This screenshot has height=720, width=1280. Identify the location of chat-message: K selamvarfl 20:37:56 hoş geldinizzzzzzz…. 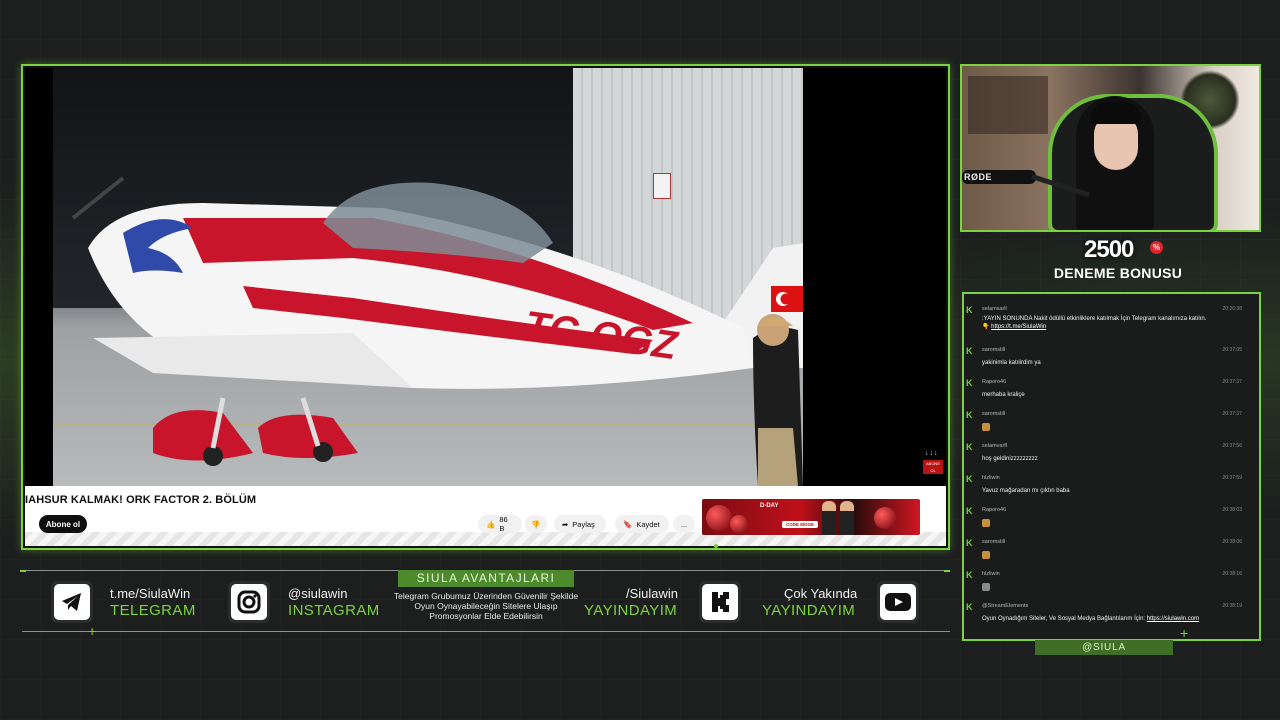
(1112, 453).